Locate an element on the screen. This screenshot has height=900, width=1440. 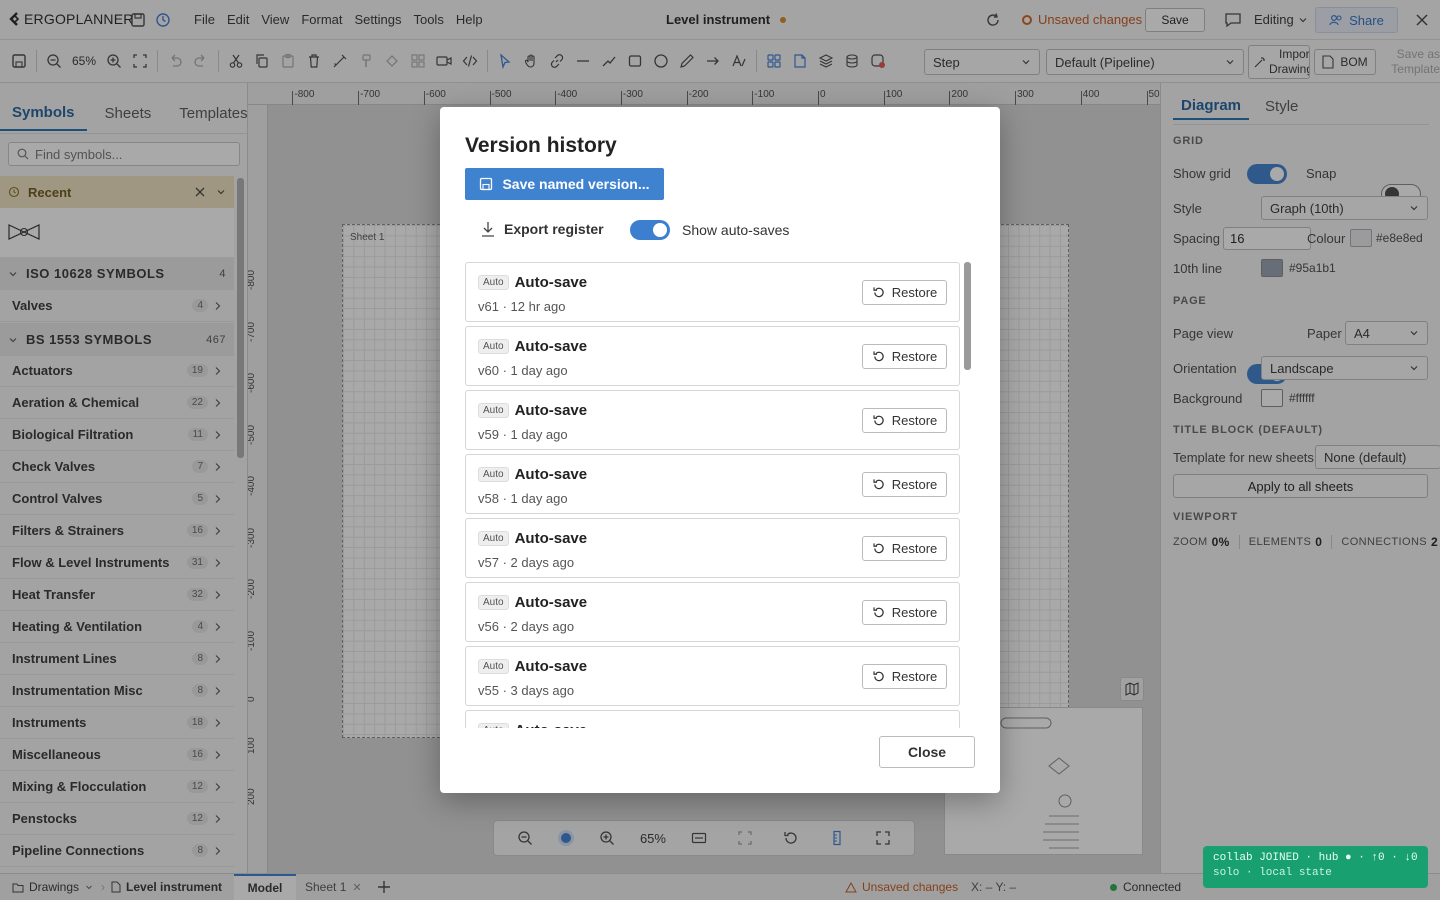
version-subtitle: v56 · 2 days ago is located at coordinates (526, 626).